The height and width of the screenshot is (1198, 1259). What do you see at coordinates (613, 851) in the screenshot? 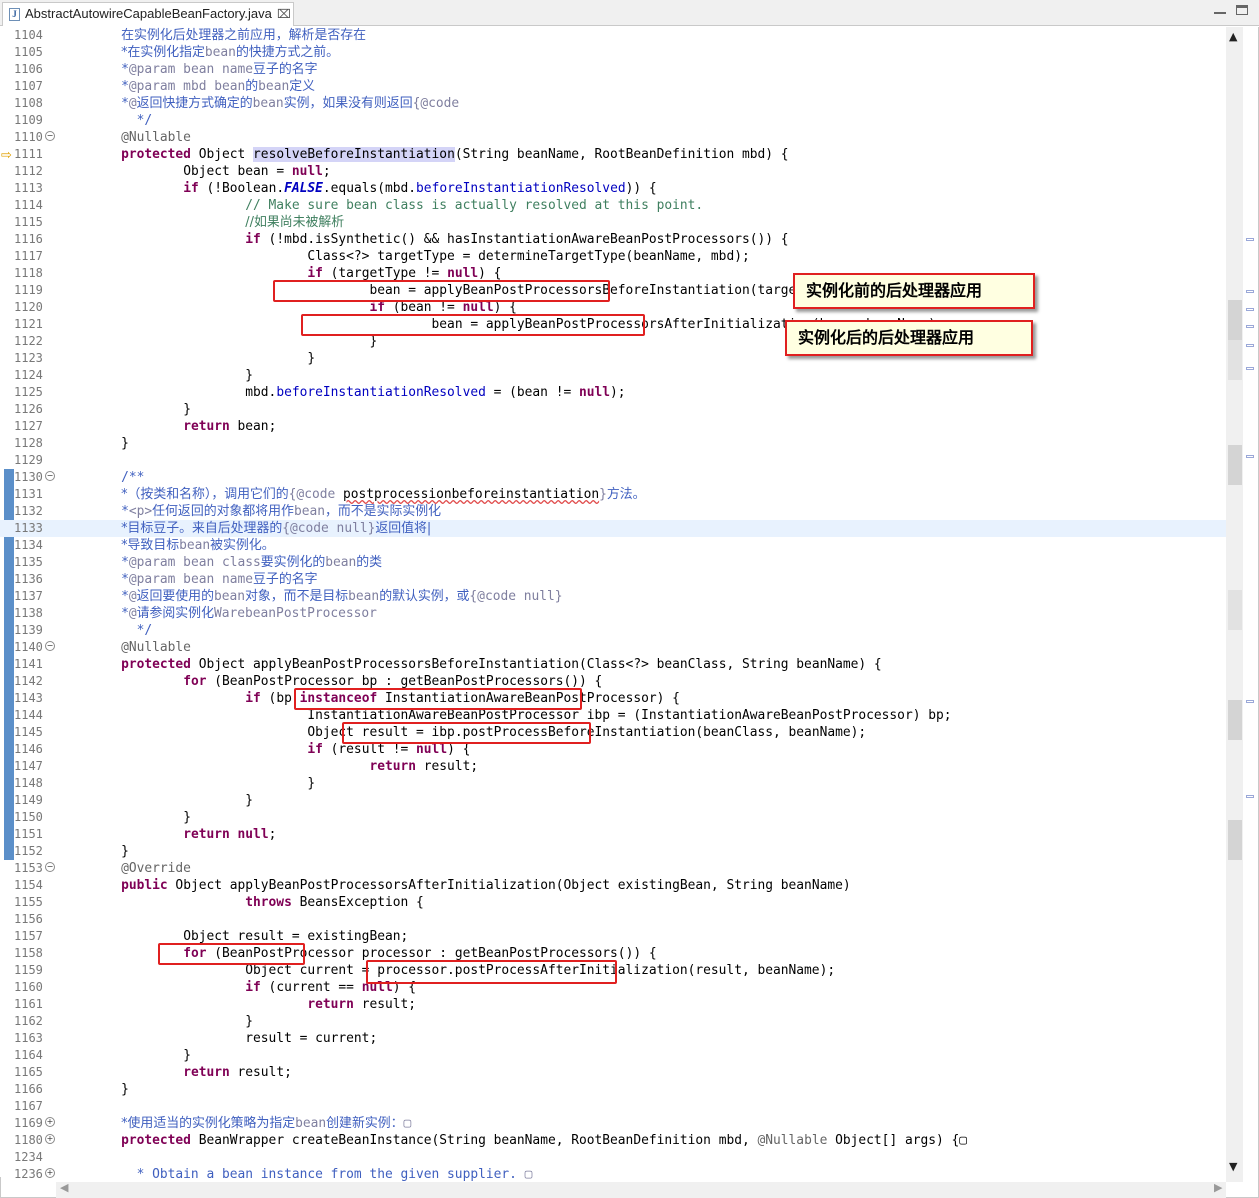
I see `code-line: 1152 }` at bounding box center [613, 851].